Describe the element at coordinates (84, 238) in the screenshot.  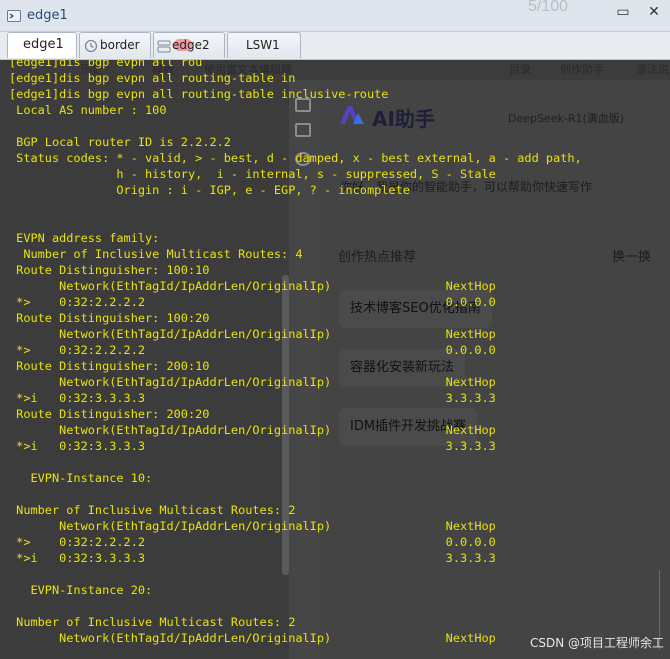
I see `terminal-line: EVPN address family:` at that location.